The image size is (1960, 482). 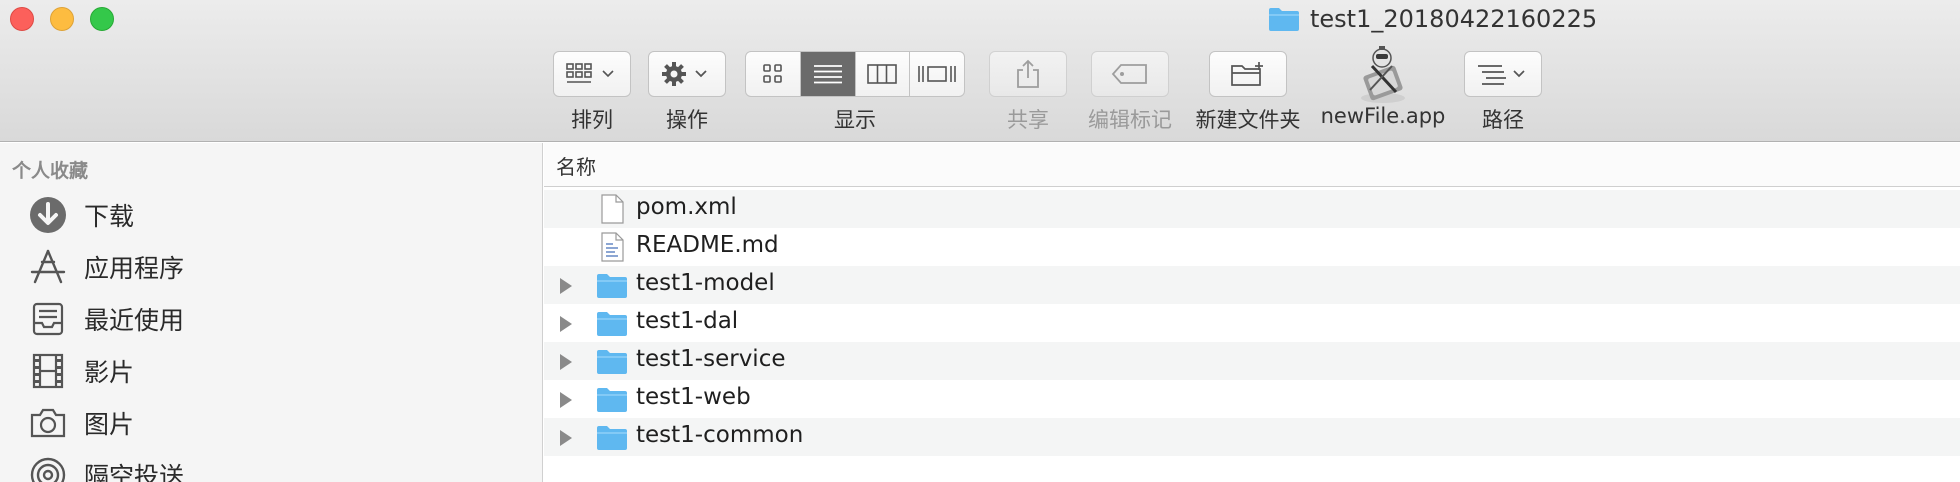 What do you see at coordinates (1252, 399) in the screenshot?
I see `folder-row-test1-web: test1-web` at bounding box center [1252, 399].